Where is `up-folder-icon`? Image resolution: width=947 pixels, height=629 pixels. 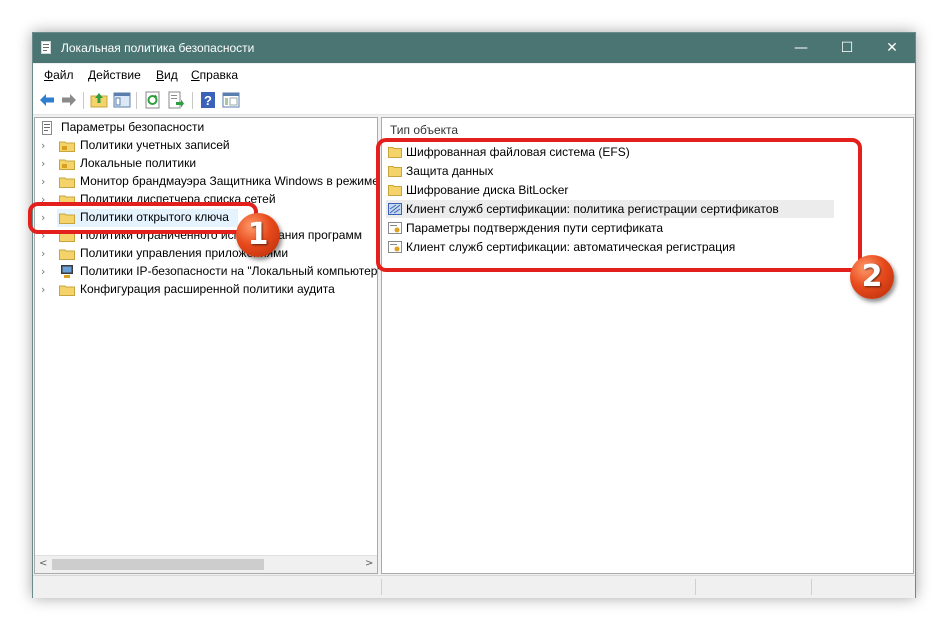 up-folder-icon is located at coordinates (99, 100).